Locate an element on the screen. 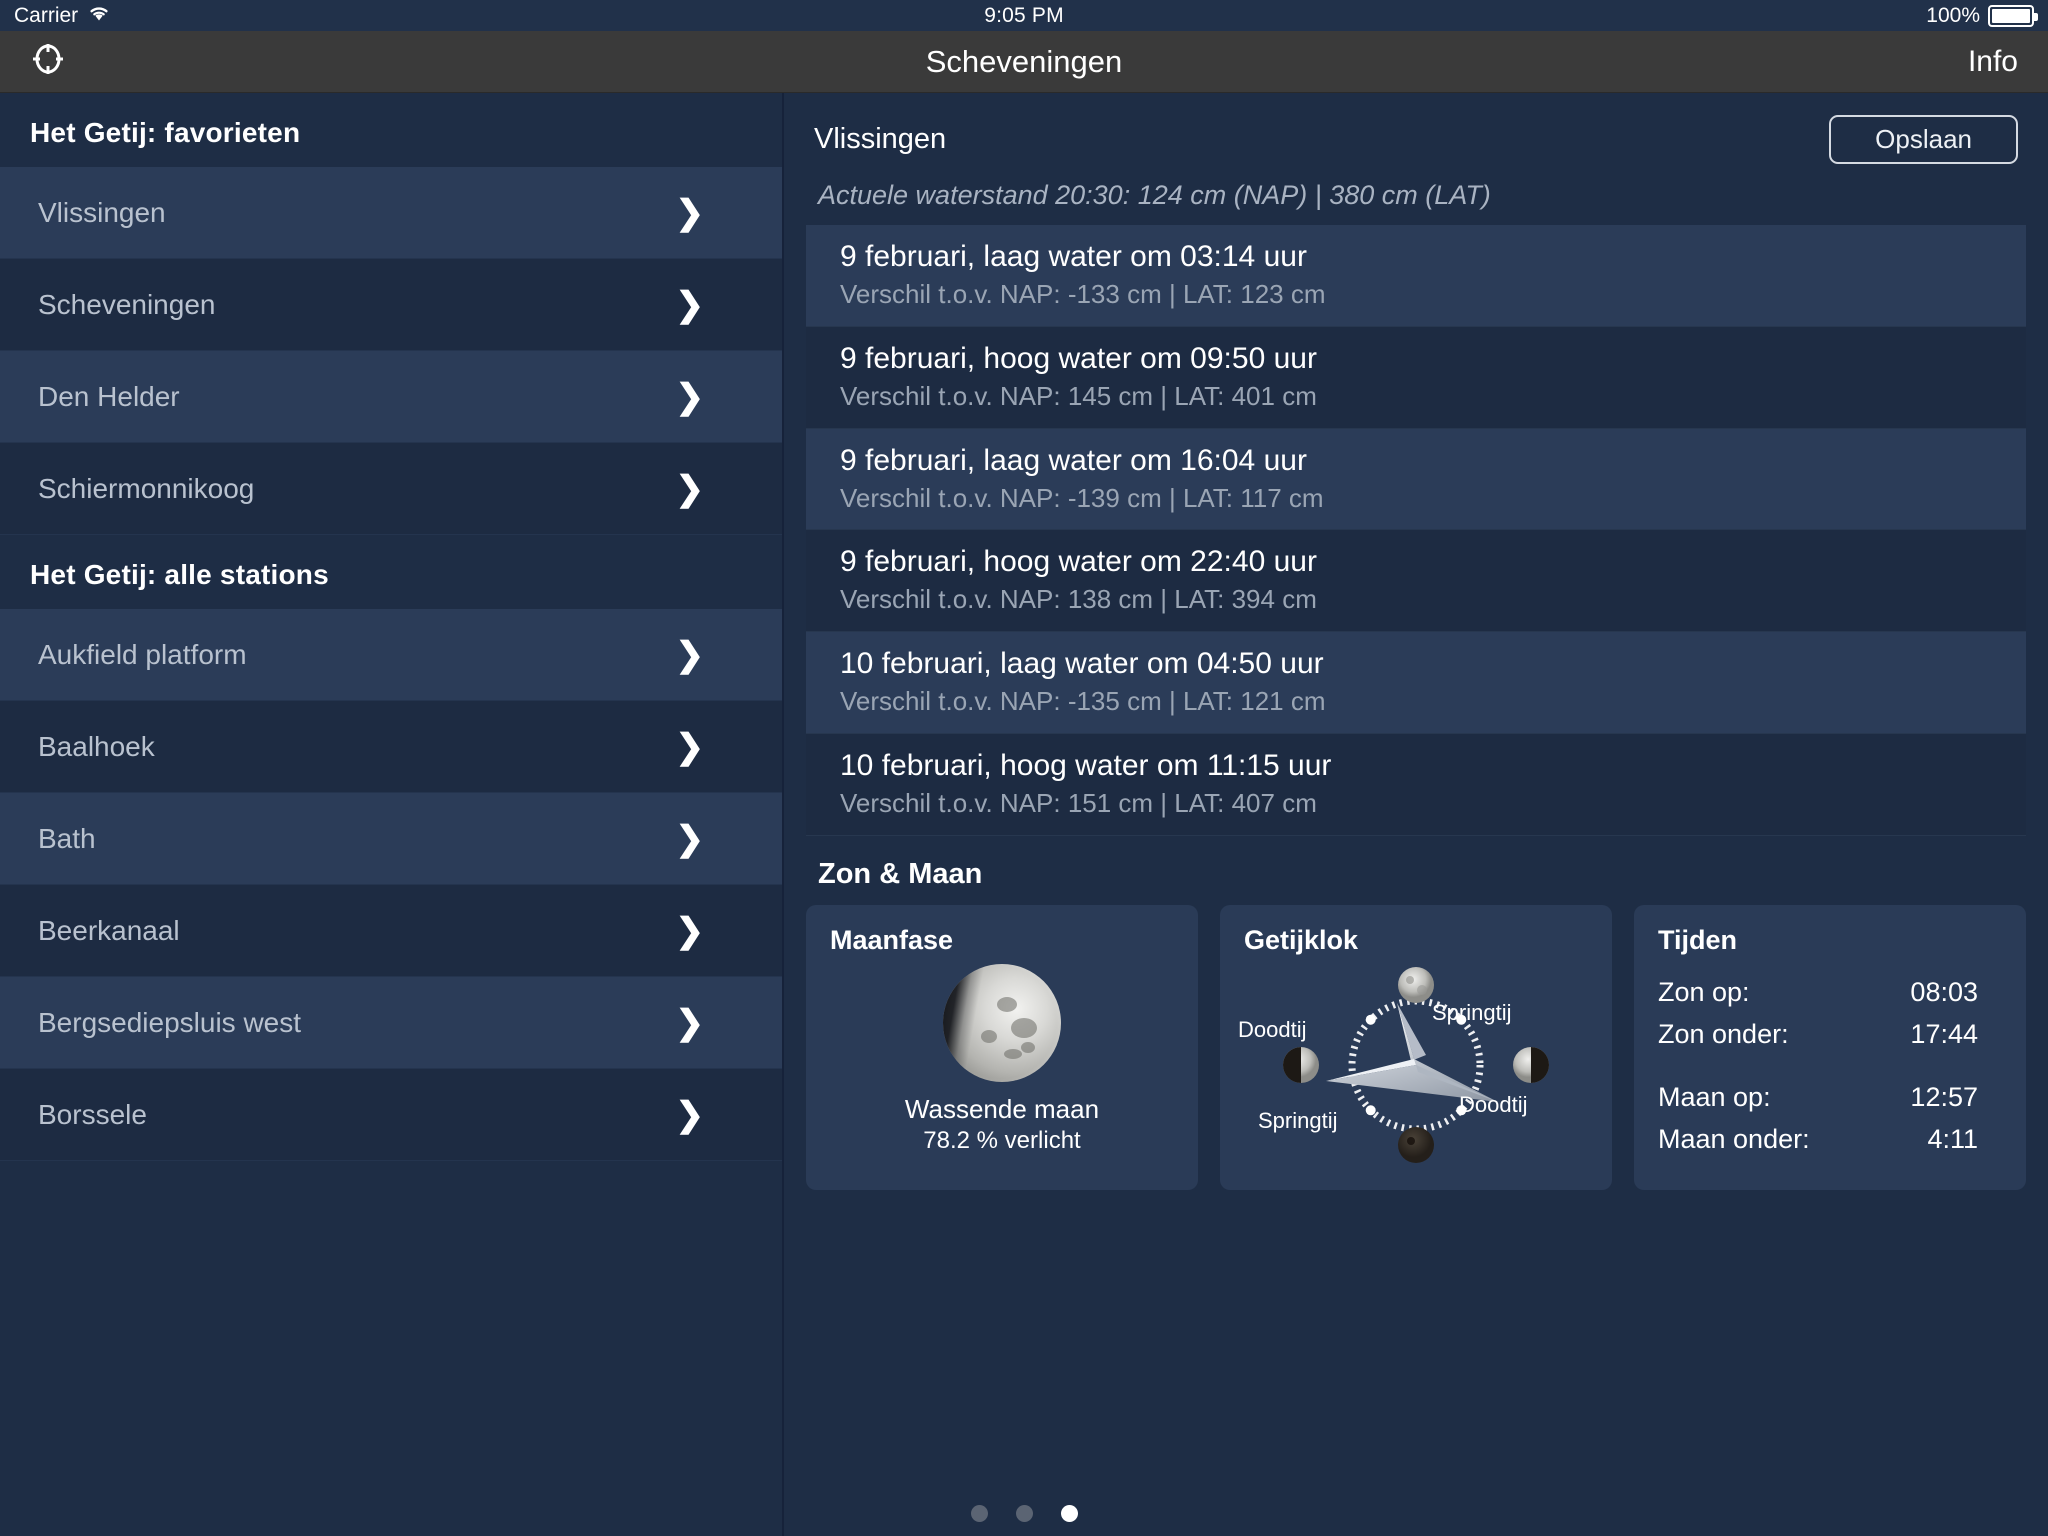 This screenshot has height=1536, width=2048. sidebar-item-bergsediepsluis-west: Bergsediepsluis west ❯ is located at coordinates (391, 1023).